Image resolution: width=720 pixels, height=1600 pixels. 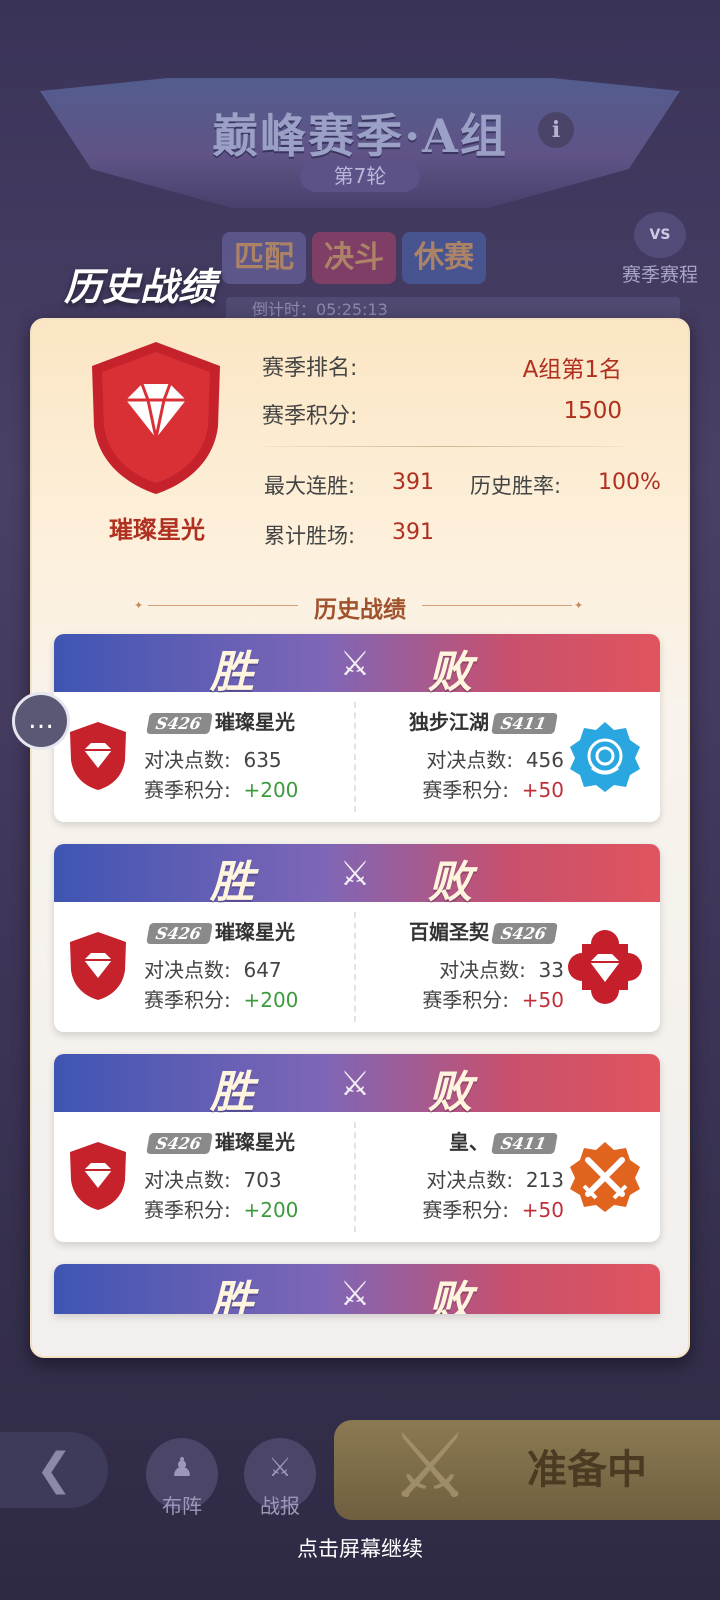 I want to click on continue-hint: 点击屏幕继续, so click(x=360, y=1548).